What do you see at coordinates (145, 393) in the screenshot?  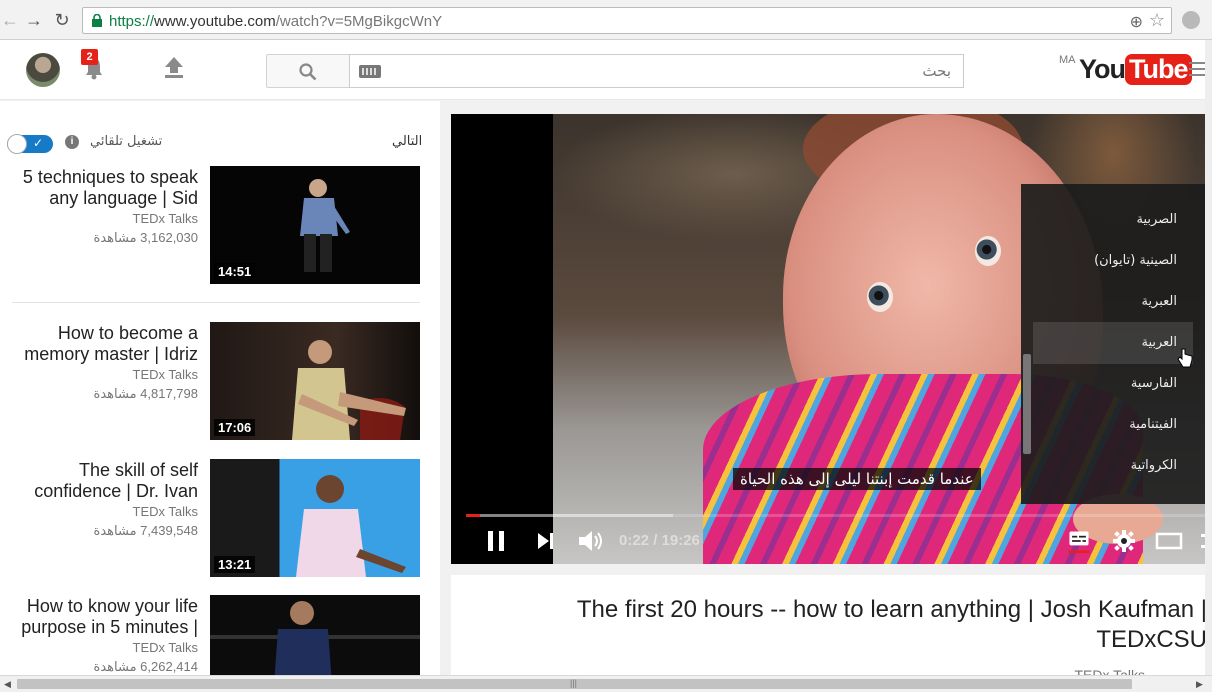 I see `view-count: 4,817,798 مشاهدة` at bounding box center [145, 393].